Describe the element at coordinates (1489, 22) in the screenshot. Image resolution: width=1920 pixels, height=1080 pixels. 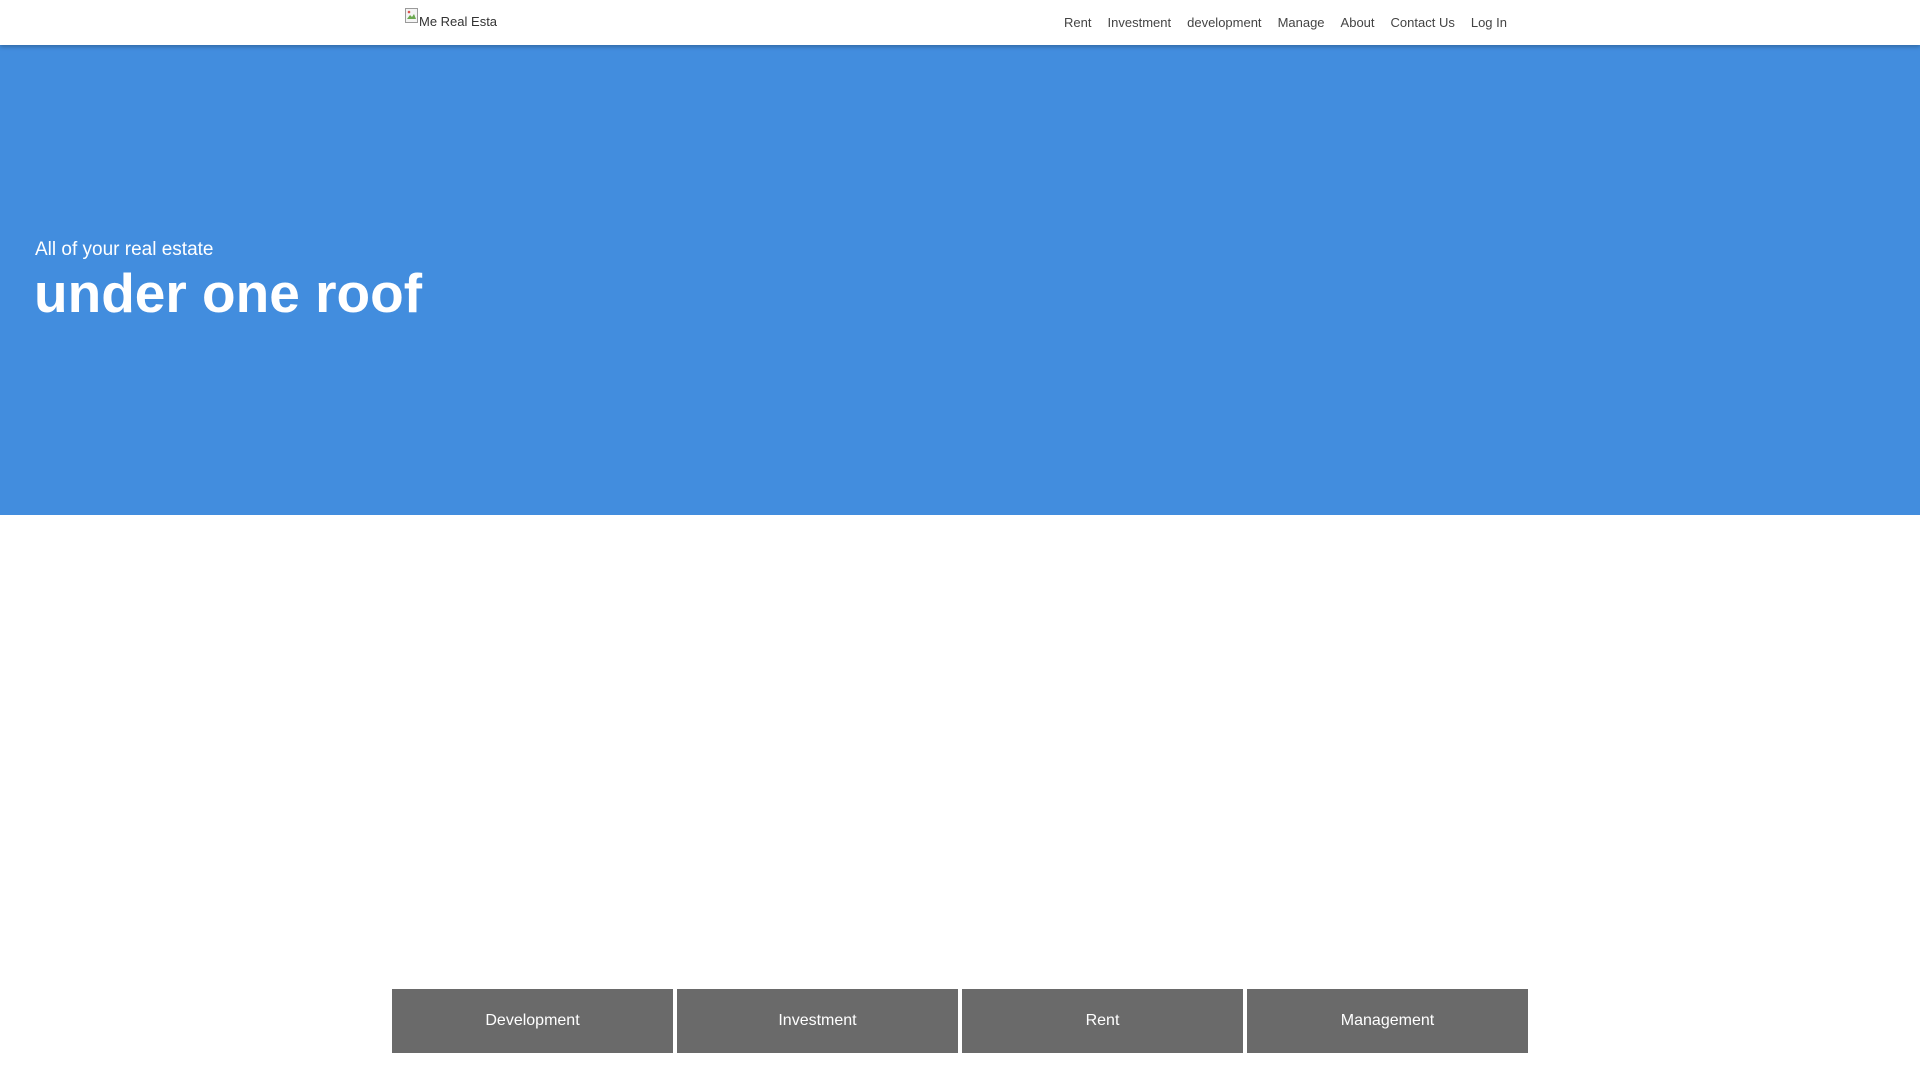
I see `nav-link-log-in: Log In` at that location.